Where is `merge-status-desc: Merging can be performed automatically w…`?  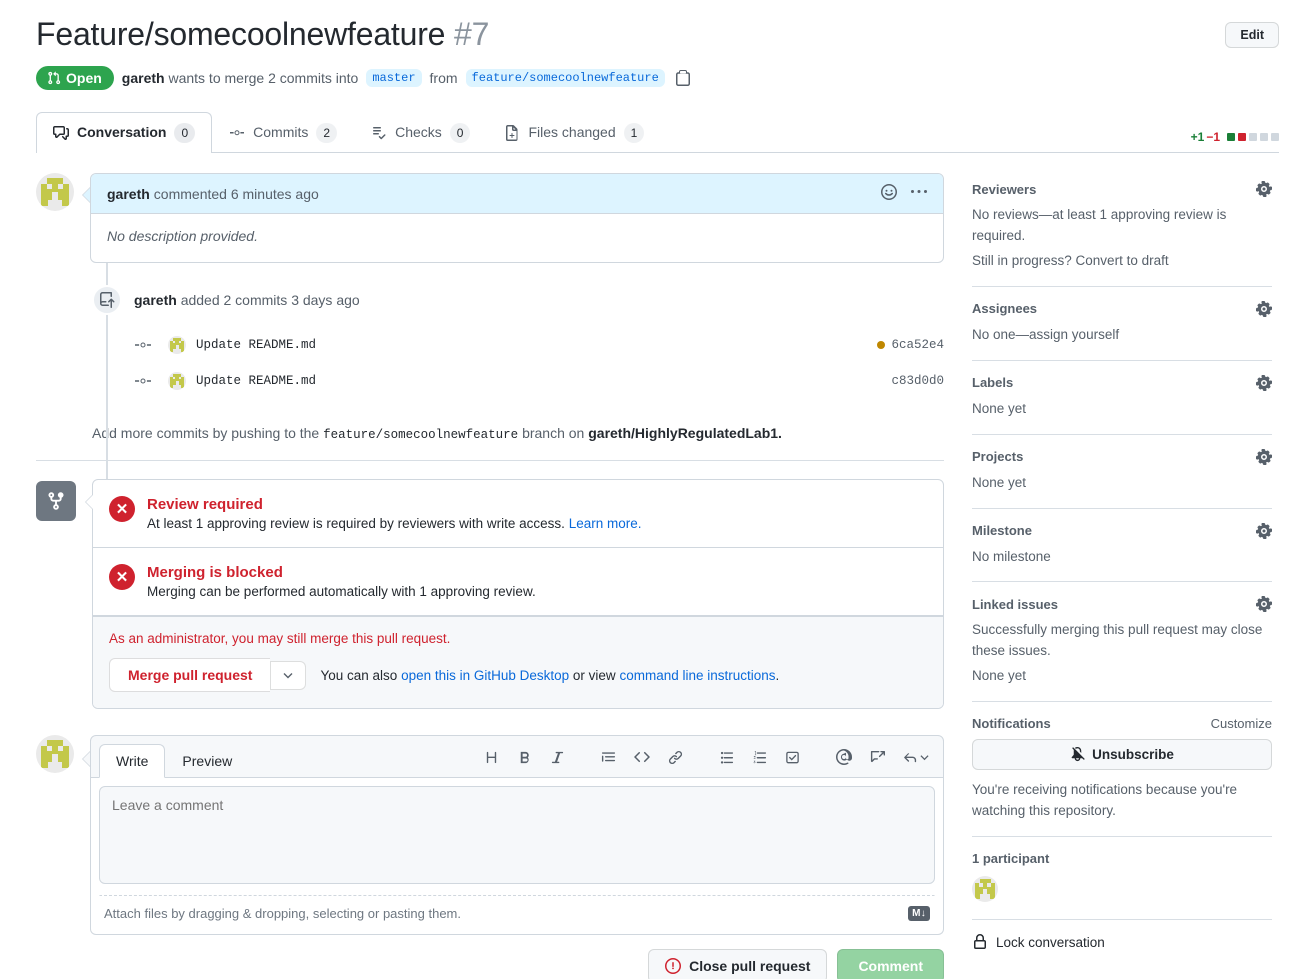 merge-status-desc: Merging can be performed automatically w… is located at coordinates (341, 591).